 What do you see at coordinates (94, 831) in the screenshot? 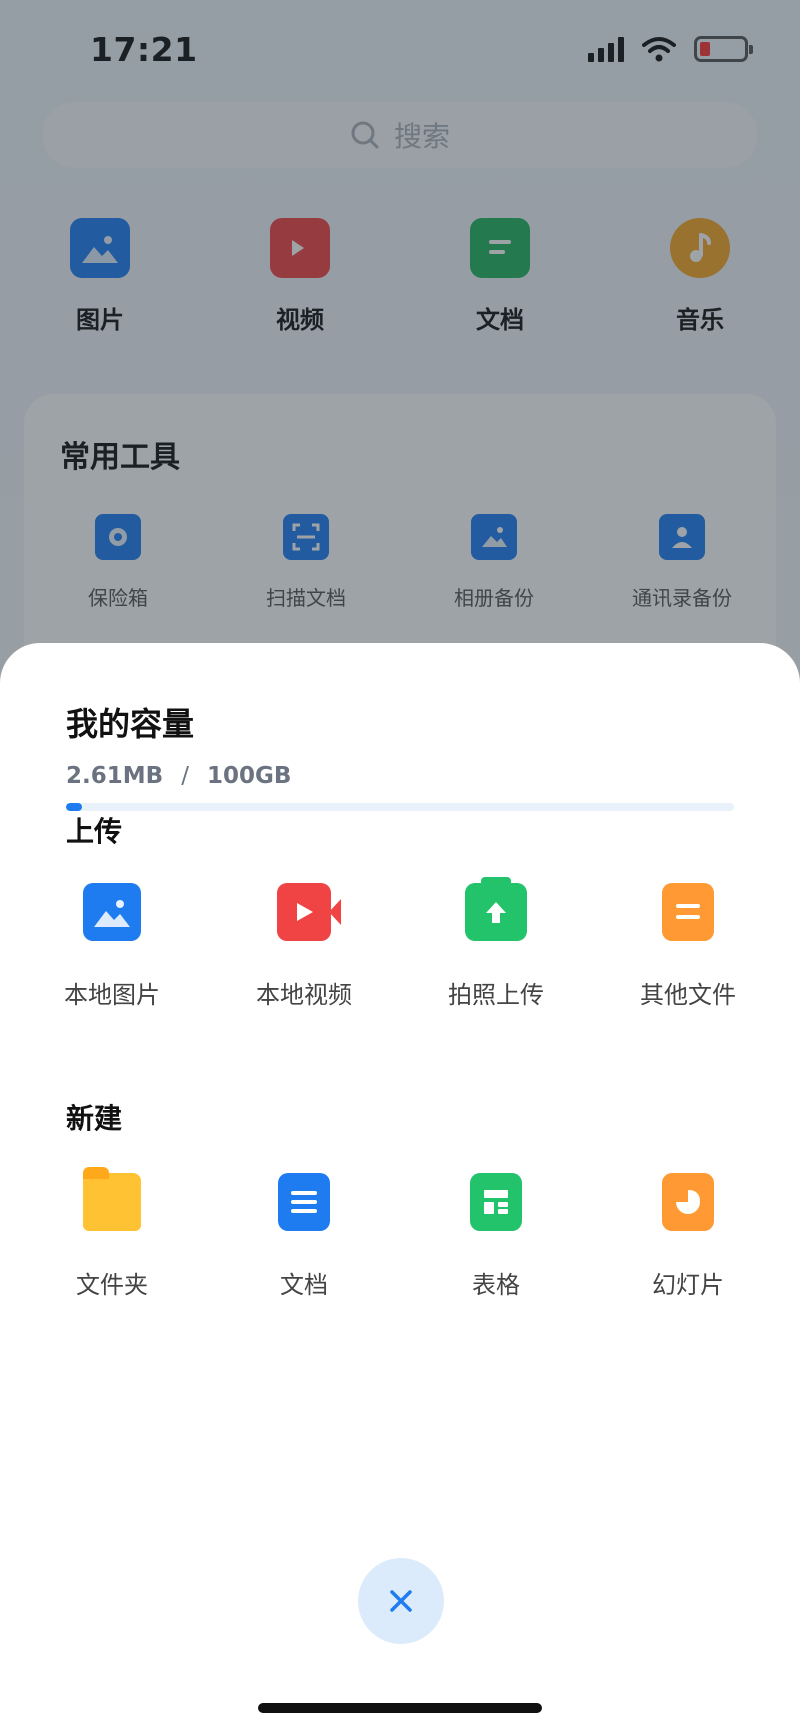
I see `upload-section-title: 上传` at bounding box center [94, 831].